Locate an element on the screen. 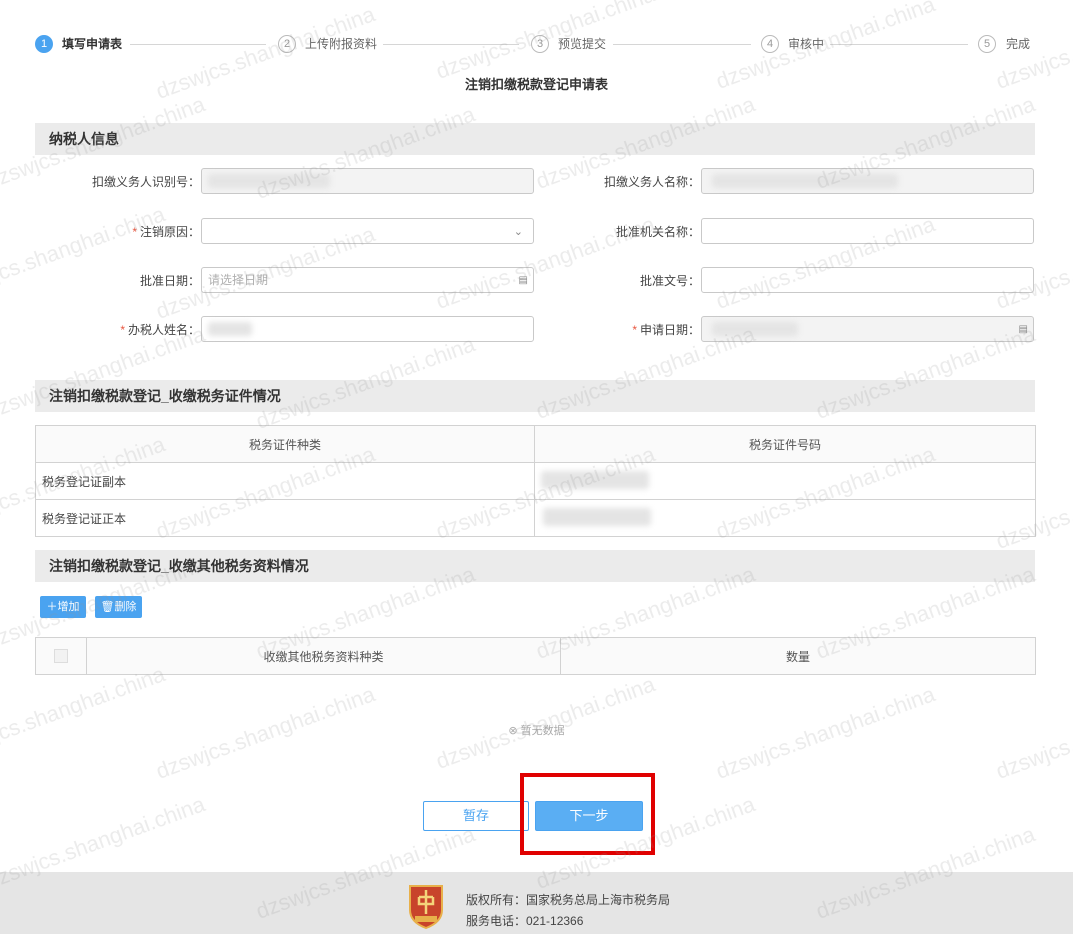 The width and height of the screenshot is (1073, 934). step-1-label: 填写申请表 is located at coordinates (92, 44).